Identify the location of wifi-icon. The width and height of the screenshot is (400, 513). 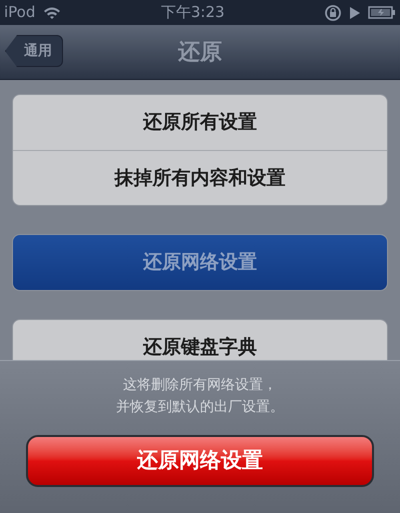
(52, 13).